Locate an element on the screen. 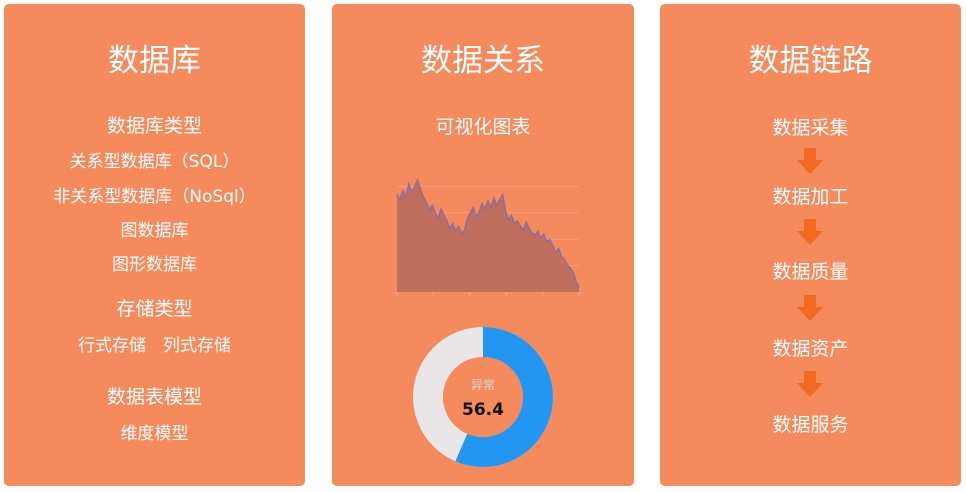 This screenshot has width=966, height=492. storage-type-heading: 存储类型 is located at coordinates (154, 309).